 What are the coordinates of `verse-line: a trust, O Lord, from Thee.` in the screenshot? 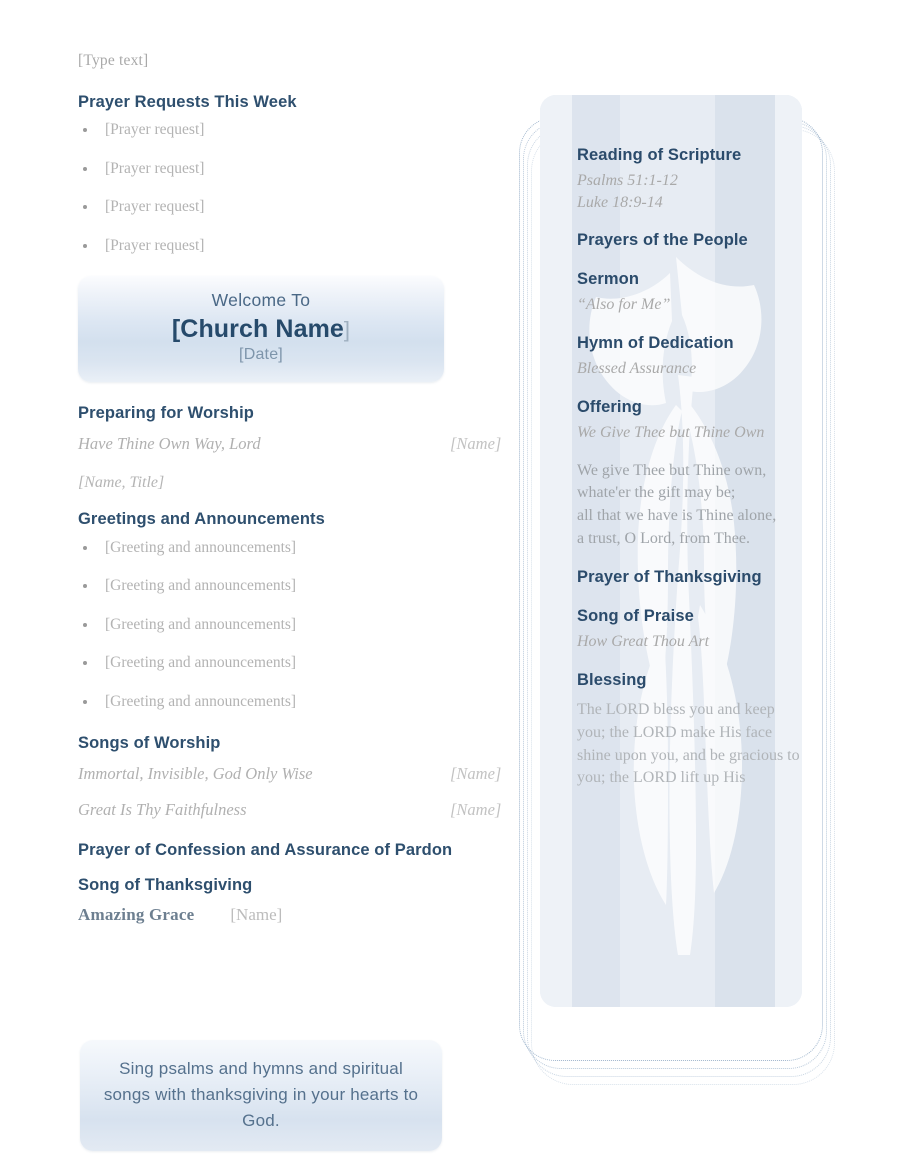 It's located at (663, 538).